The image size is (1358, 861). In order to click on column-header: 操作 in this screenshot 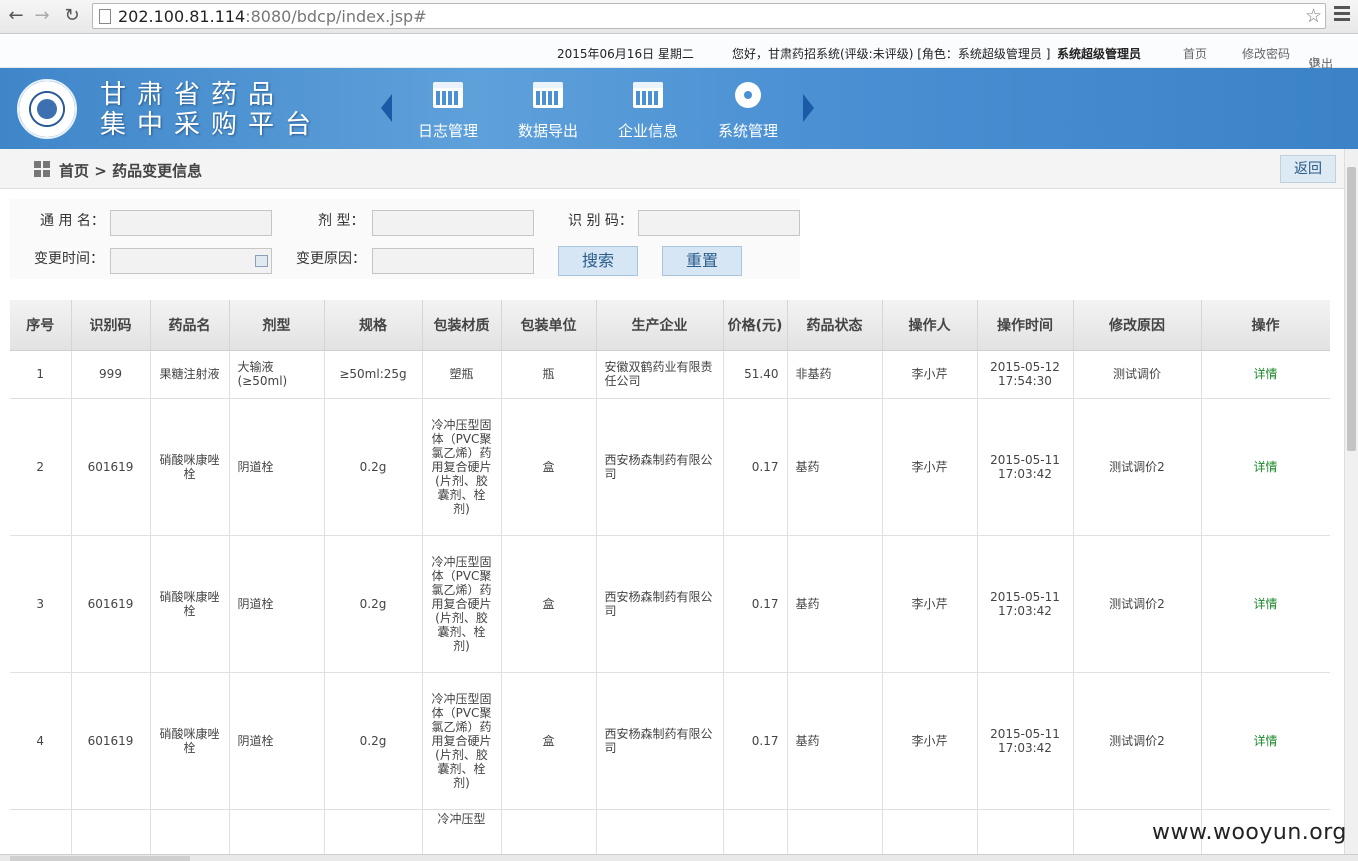, I will do `click(1265, 325)`.